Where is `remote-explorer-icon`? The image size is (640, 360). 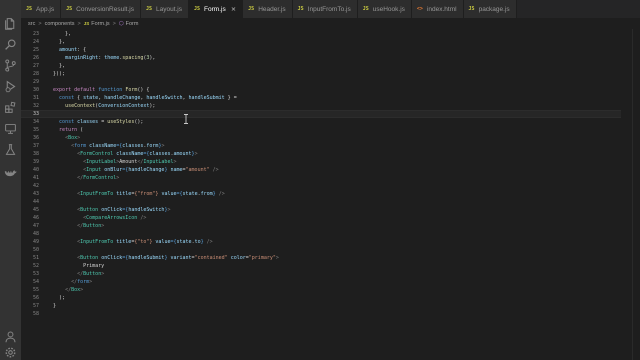
remote-explorer-icon is located at coordinates (10, 128).